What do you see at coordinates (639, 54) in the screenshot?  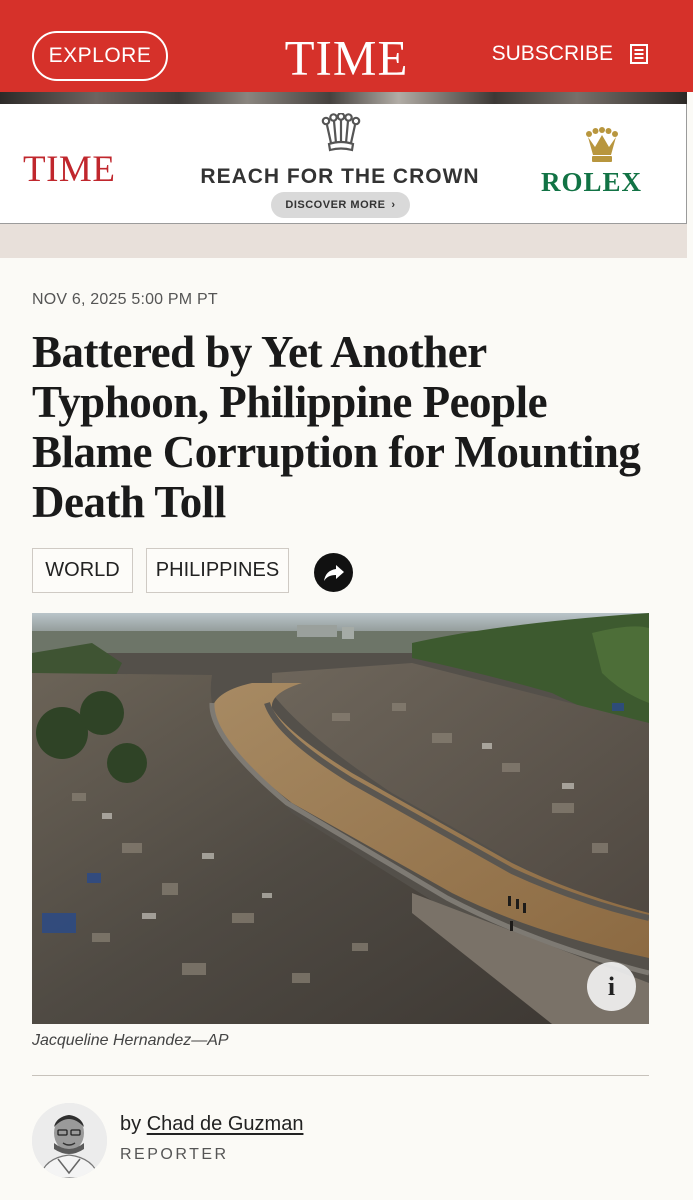 I see `newspaper-icon` at bounding box center [639, 54].